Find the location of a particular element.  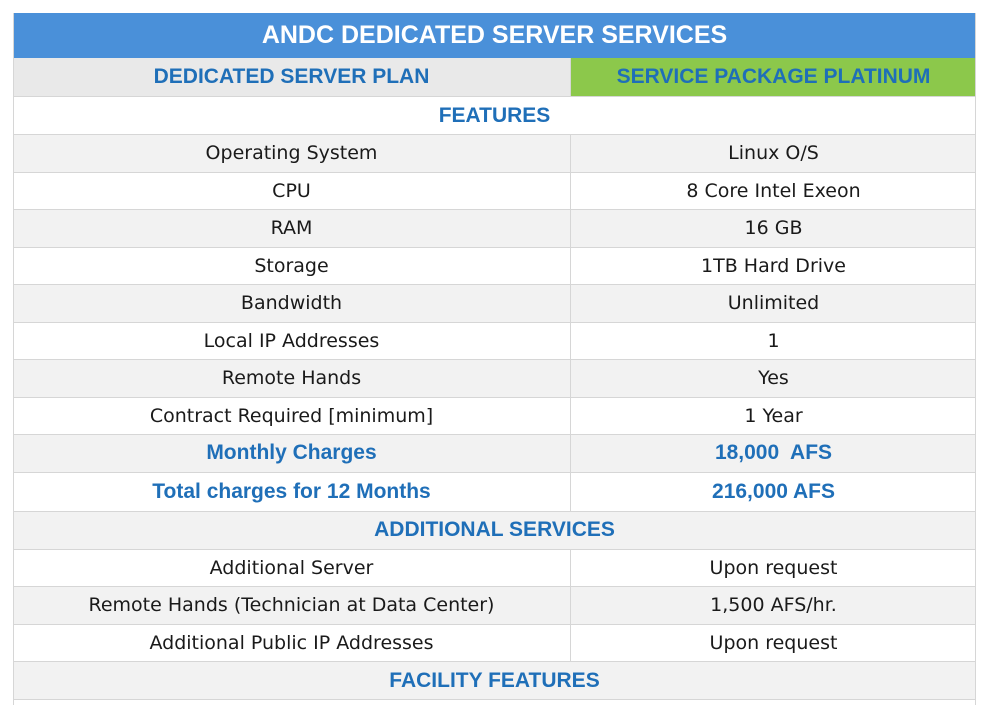

plan-header: DEDICATED SERVER PLAN is located at coordinates (292, 77).